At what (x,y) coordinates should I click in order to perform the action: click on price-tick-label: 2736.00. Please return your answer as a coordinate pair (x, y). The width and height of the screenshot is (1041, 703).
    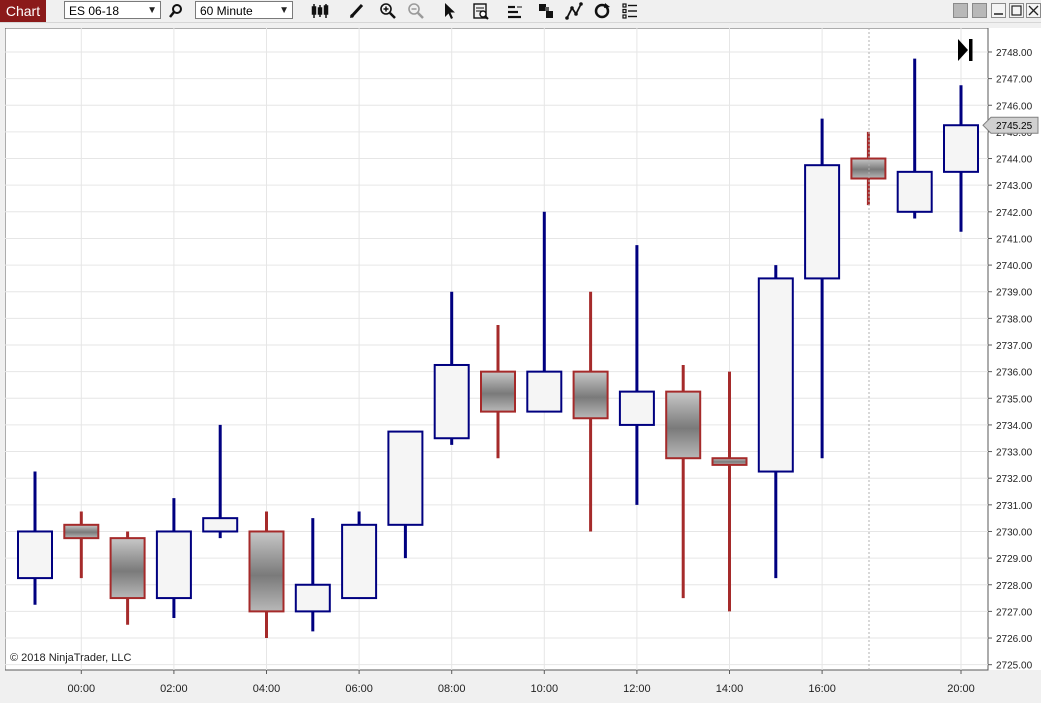
    Looking at the image, I should click on (1014, 373).